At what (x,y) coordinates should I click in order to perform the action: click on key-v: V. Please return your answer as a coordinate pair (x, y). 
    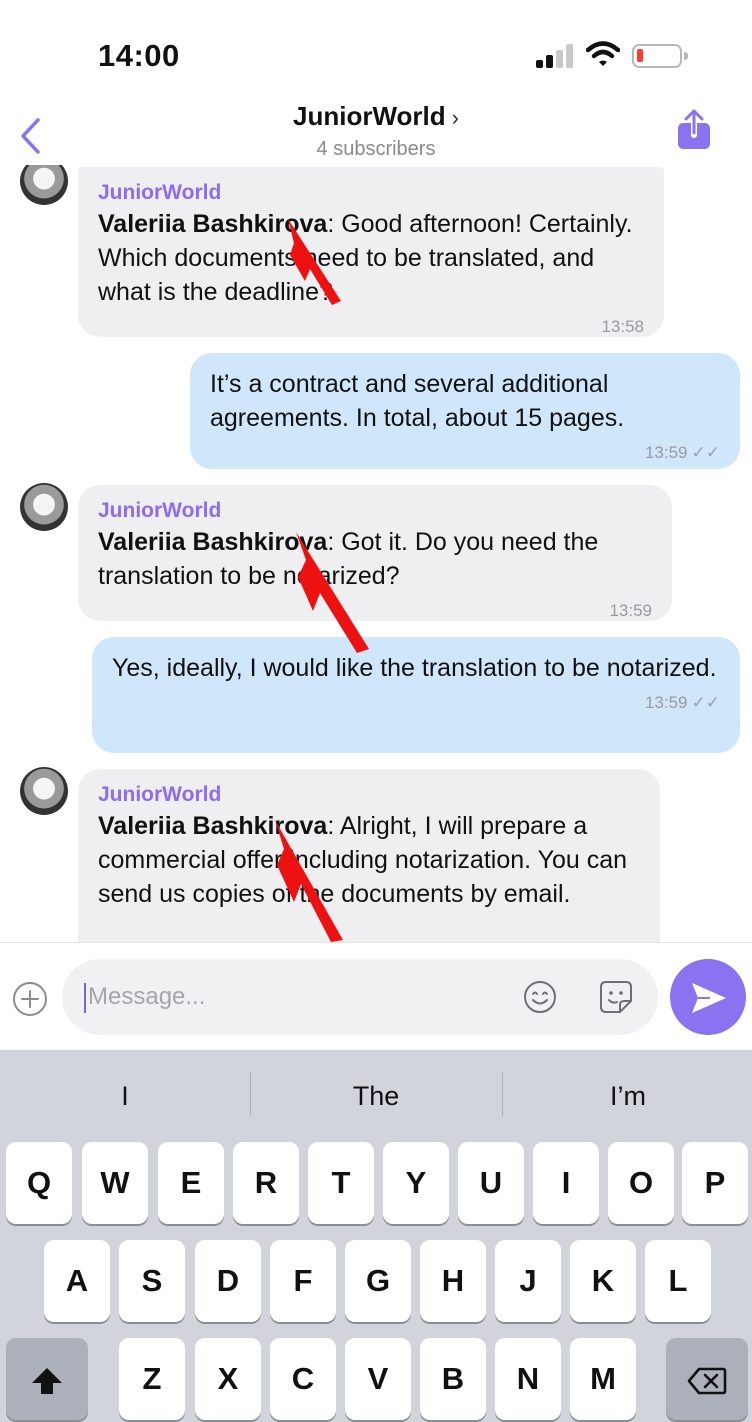
    Looking at the image, I should click on (378, 1379).